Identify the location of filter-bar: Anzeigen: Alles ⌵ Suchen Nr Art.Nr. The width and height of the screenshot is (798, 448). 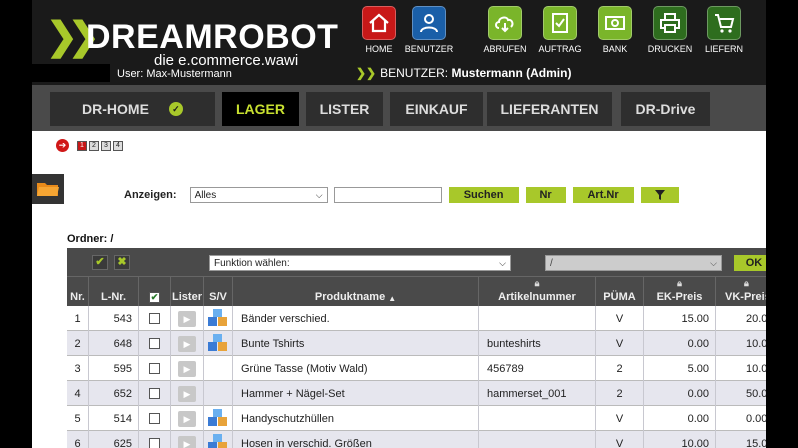
(401, 195).